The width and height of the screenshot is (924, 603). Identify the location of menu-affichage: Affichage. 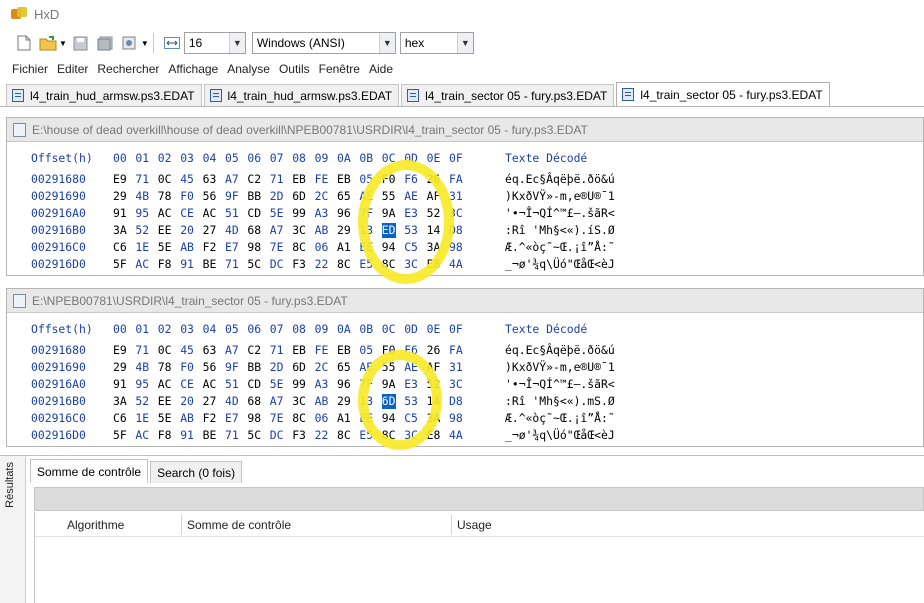
(193, 69).